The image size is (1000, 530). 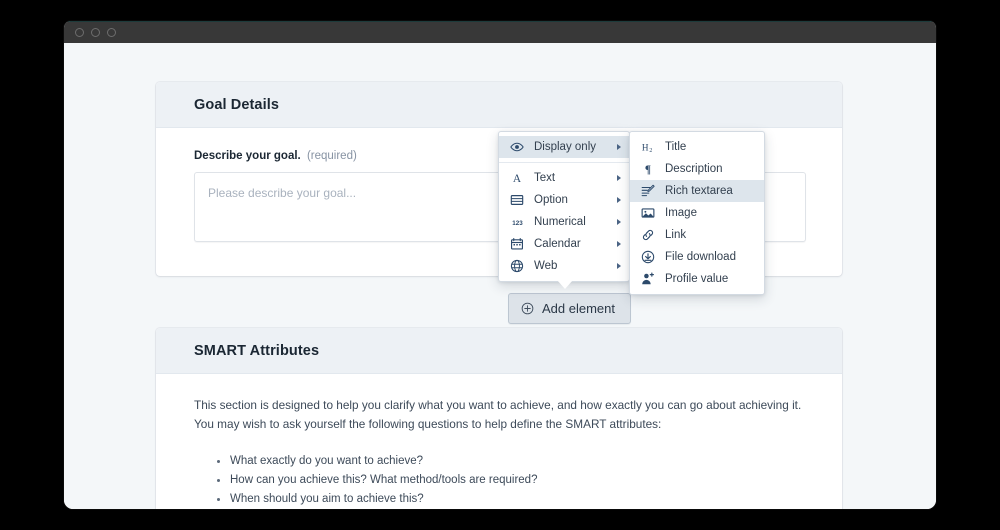 What do you see at coordinates (518, 147) in the screenshot?
I see `eye-icon` at bounding box center [518, 147].